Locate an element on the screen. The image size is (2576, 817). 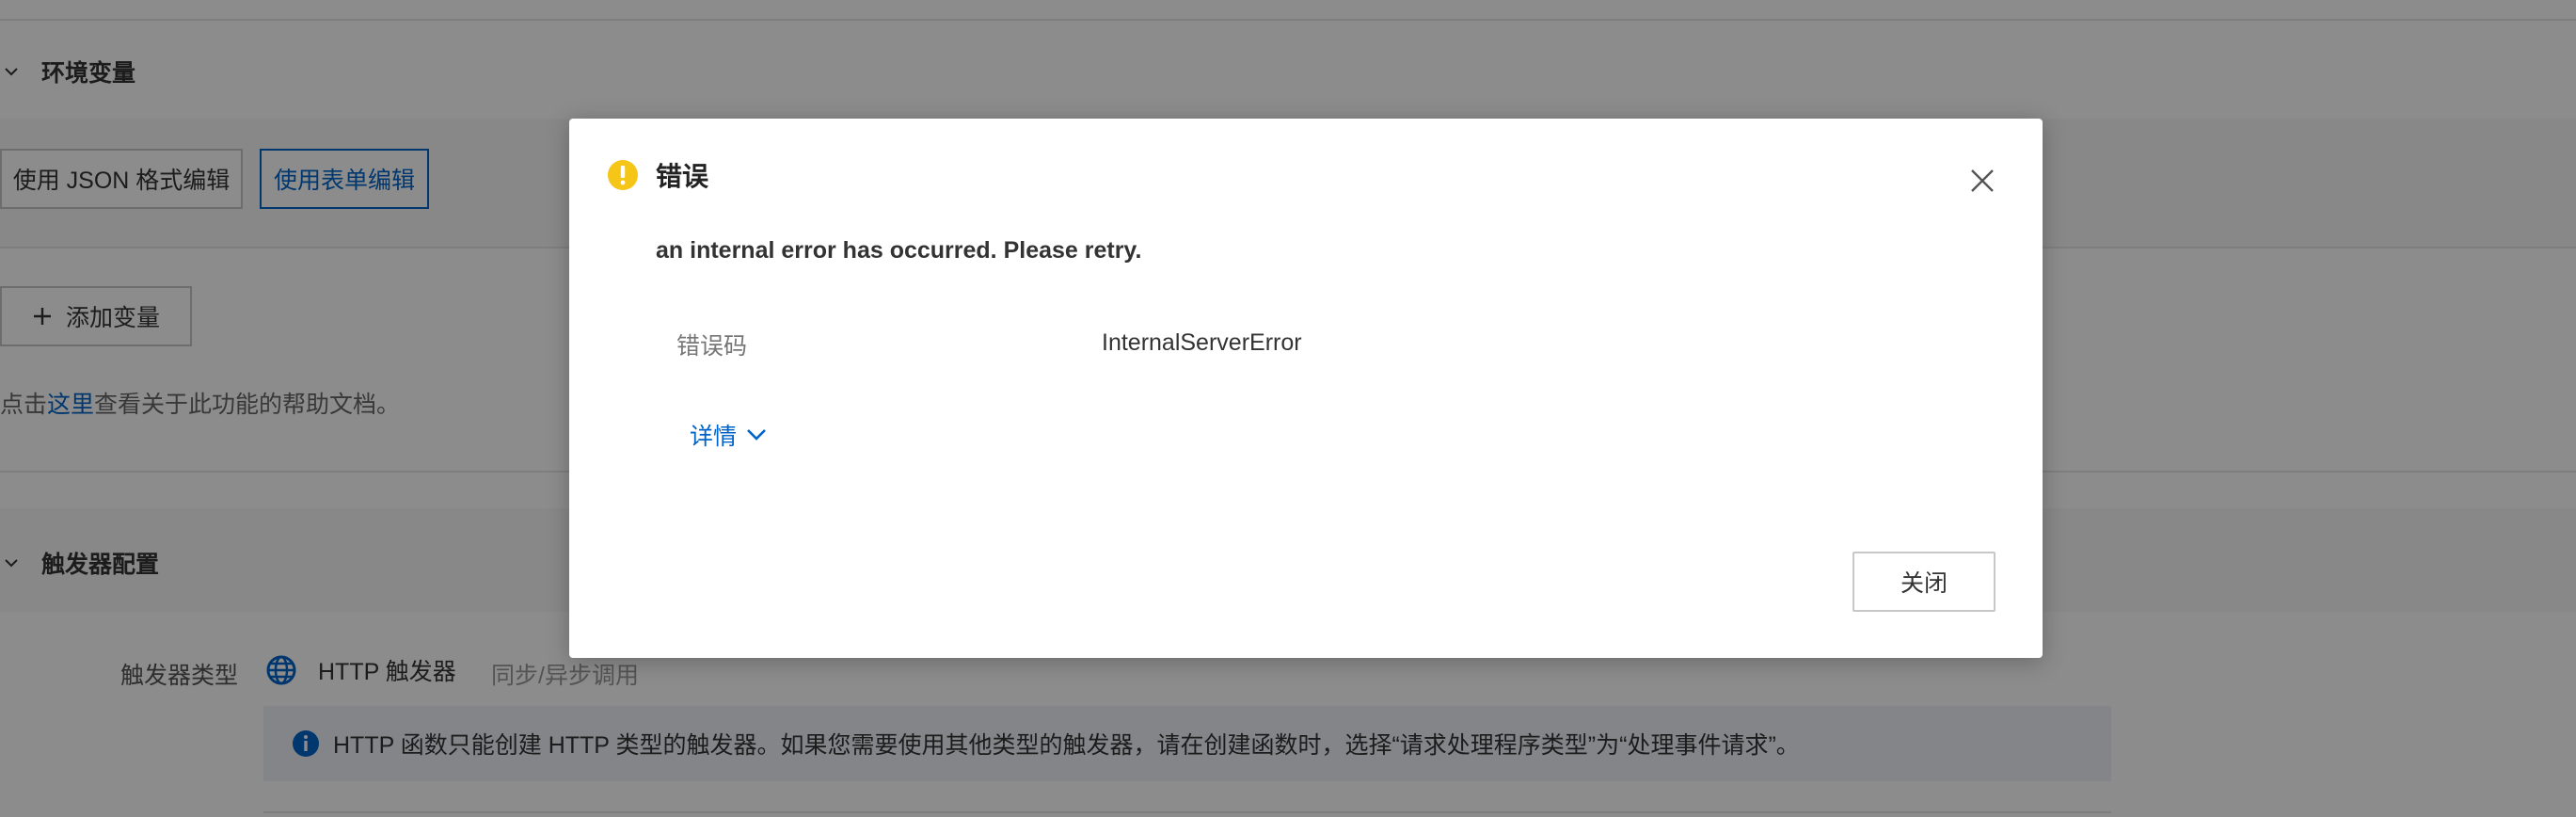
dialog-title: 错误 is located at coordinates (682, 176).